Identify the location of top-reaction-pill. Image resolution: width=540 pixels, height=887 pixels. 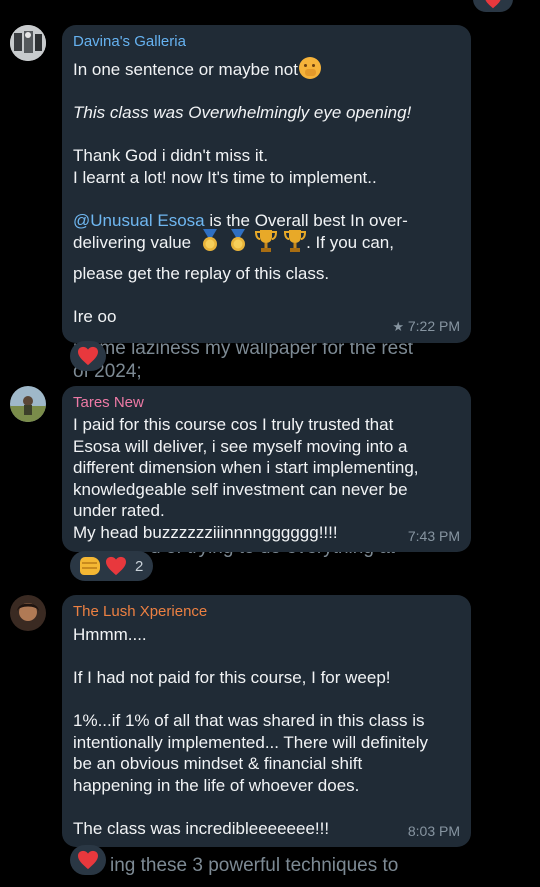
(493, 6).